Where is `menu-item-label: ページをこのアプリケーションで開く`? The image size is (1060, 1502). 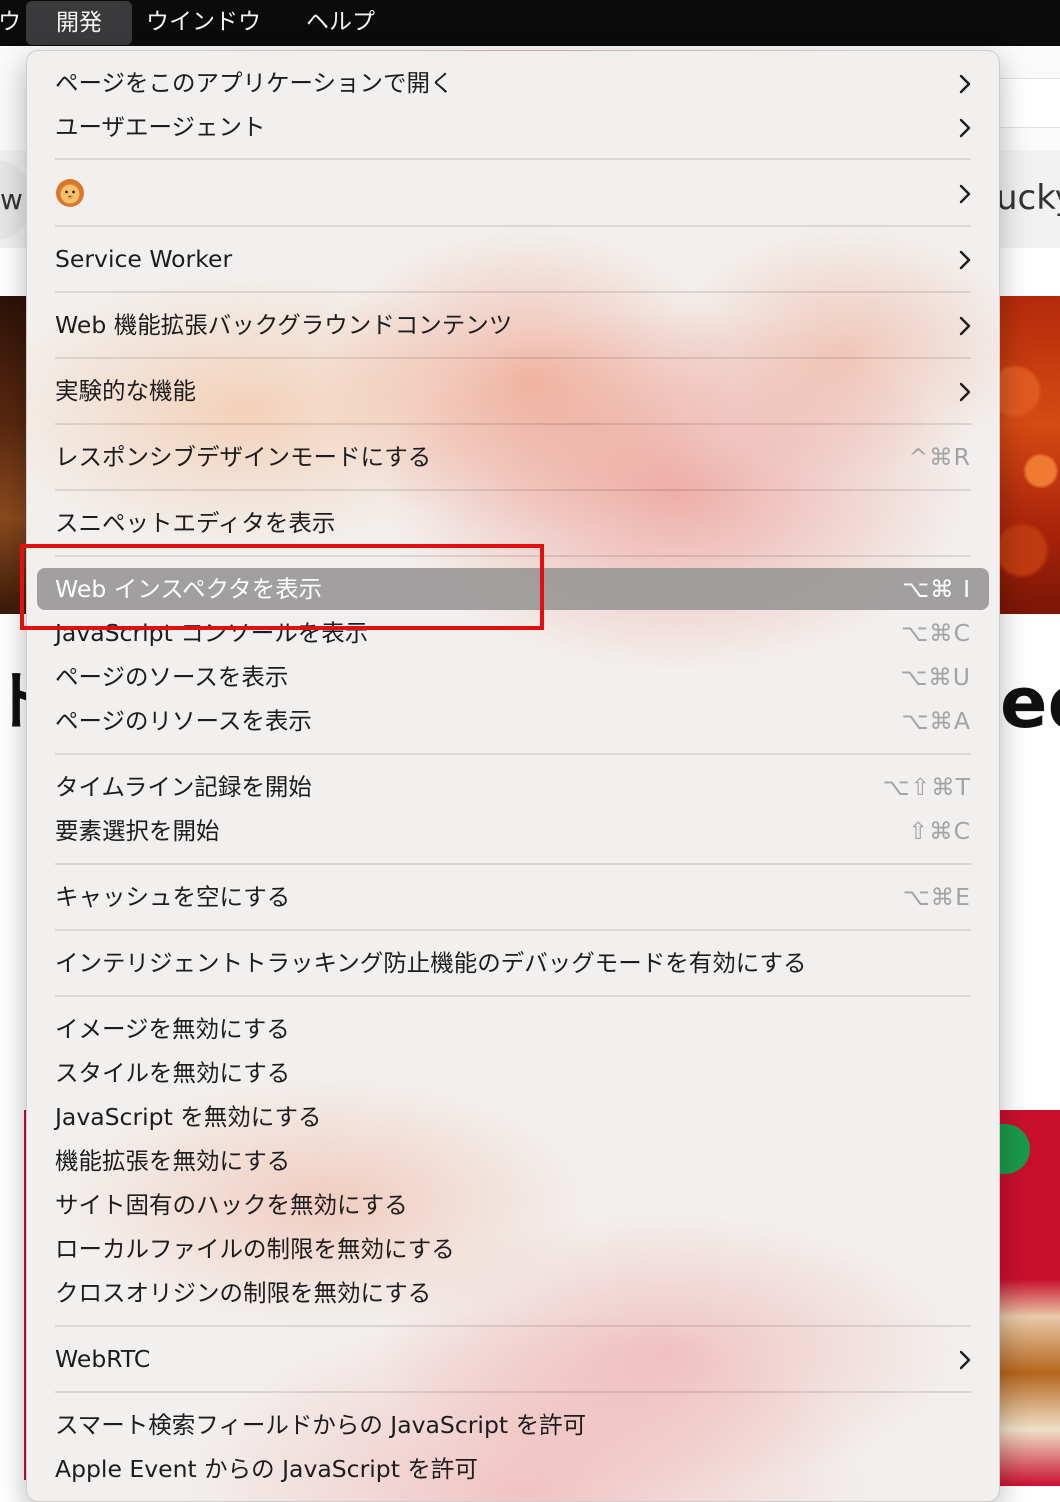
menu-item-label: ページをこのアプリケーションで開く is located at coordinates (254, 83).